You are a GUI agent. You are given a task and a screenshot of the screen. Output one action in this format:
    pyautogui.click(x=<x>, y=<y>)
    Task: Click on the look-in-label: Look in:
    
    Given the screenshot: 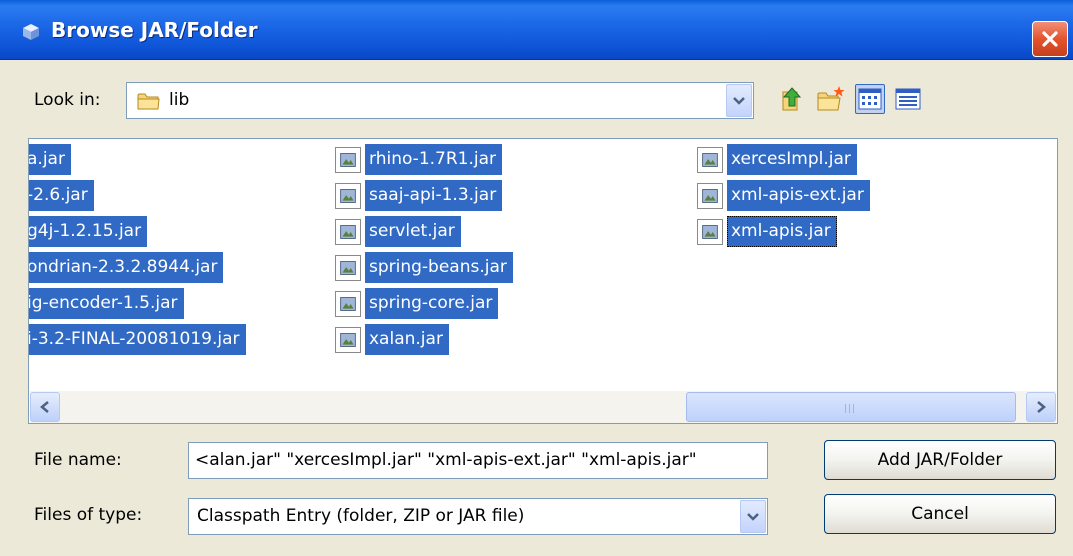 What is the action you would take?
    pyautogui.click(x=67, y=100)
    